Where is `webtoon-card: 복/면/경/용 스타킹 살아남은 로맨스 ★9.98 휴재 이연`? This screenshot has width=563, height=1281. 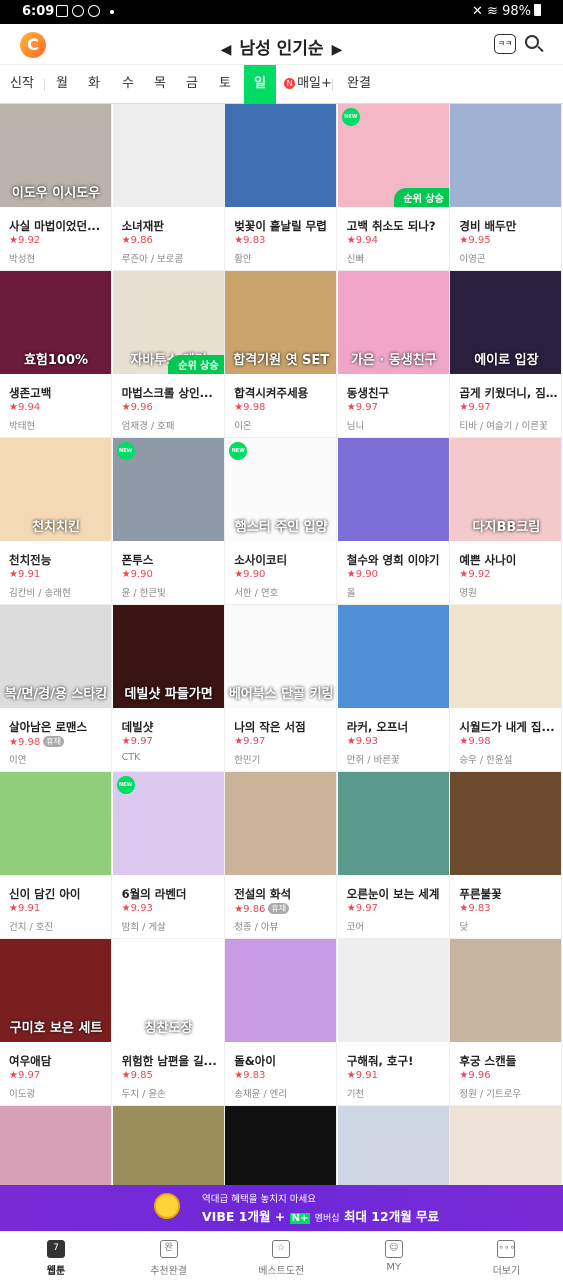 webtoon-card: 복/면/경/용 스타킹 살아남은 로맨스 ★9.98 휴재 이연 is located at coordinates (56, 688).